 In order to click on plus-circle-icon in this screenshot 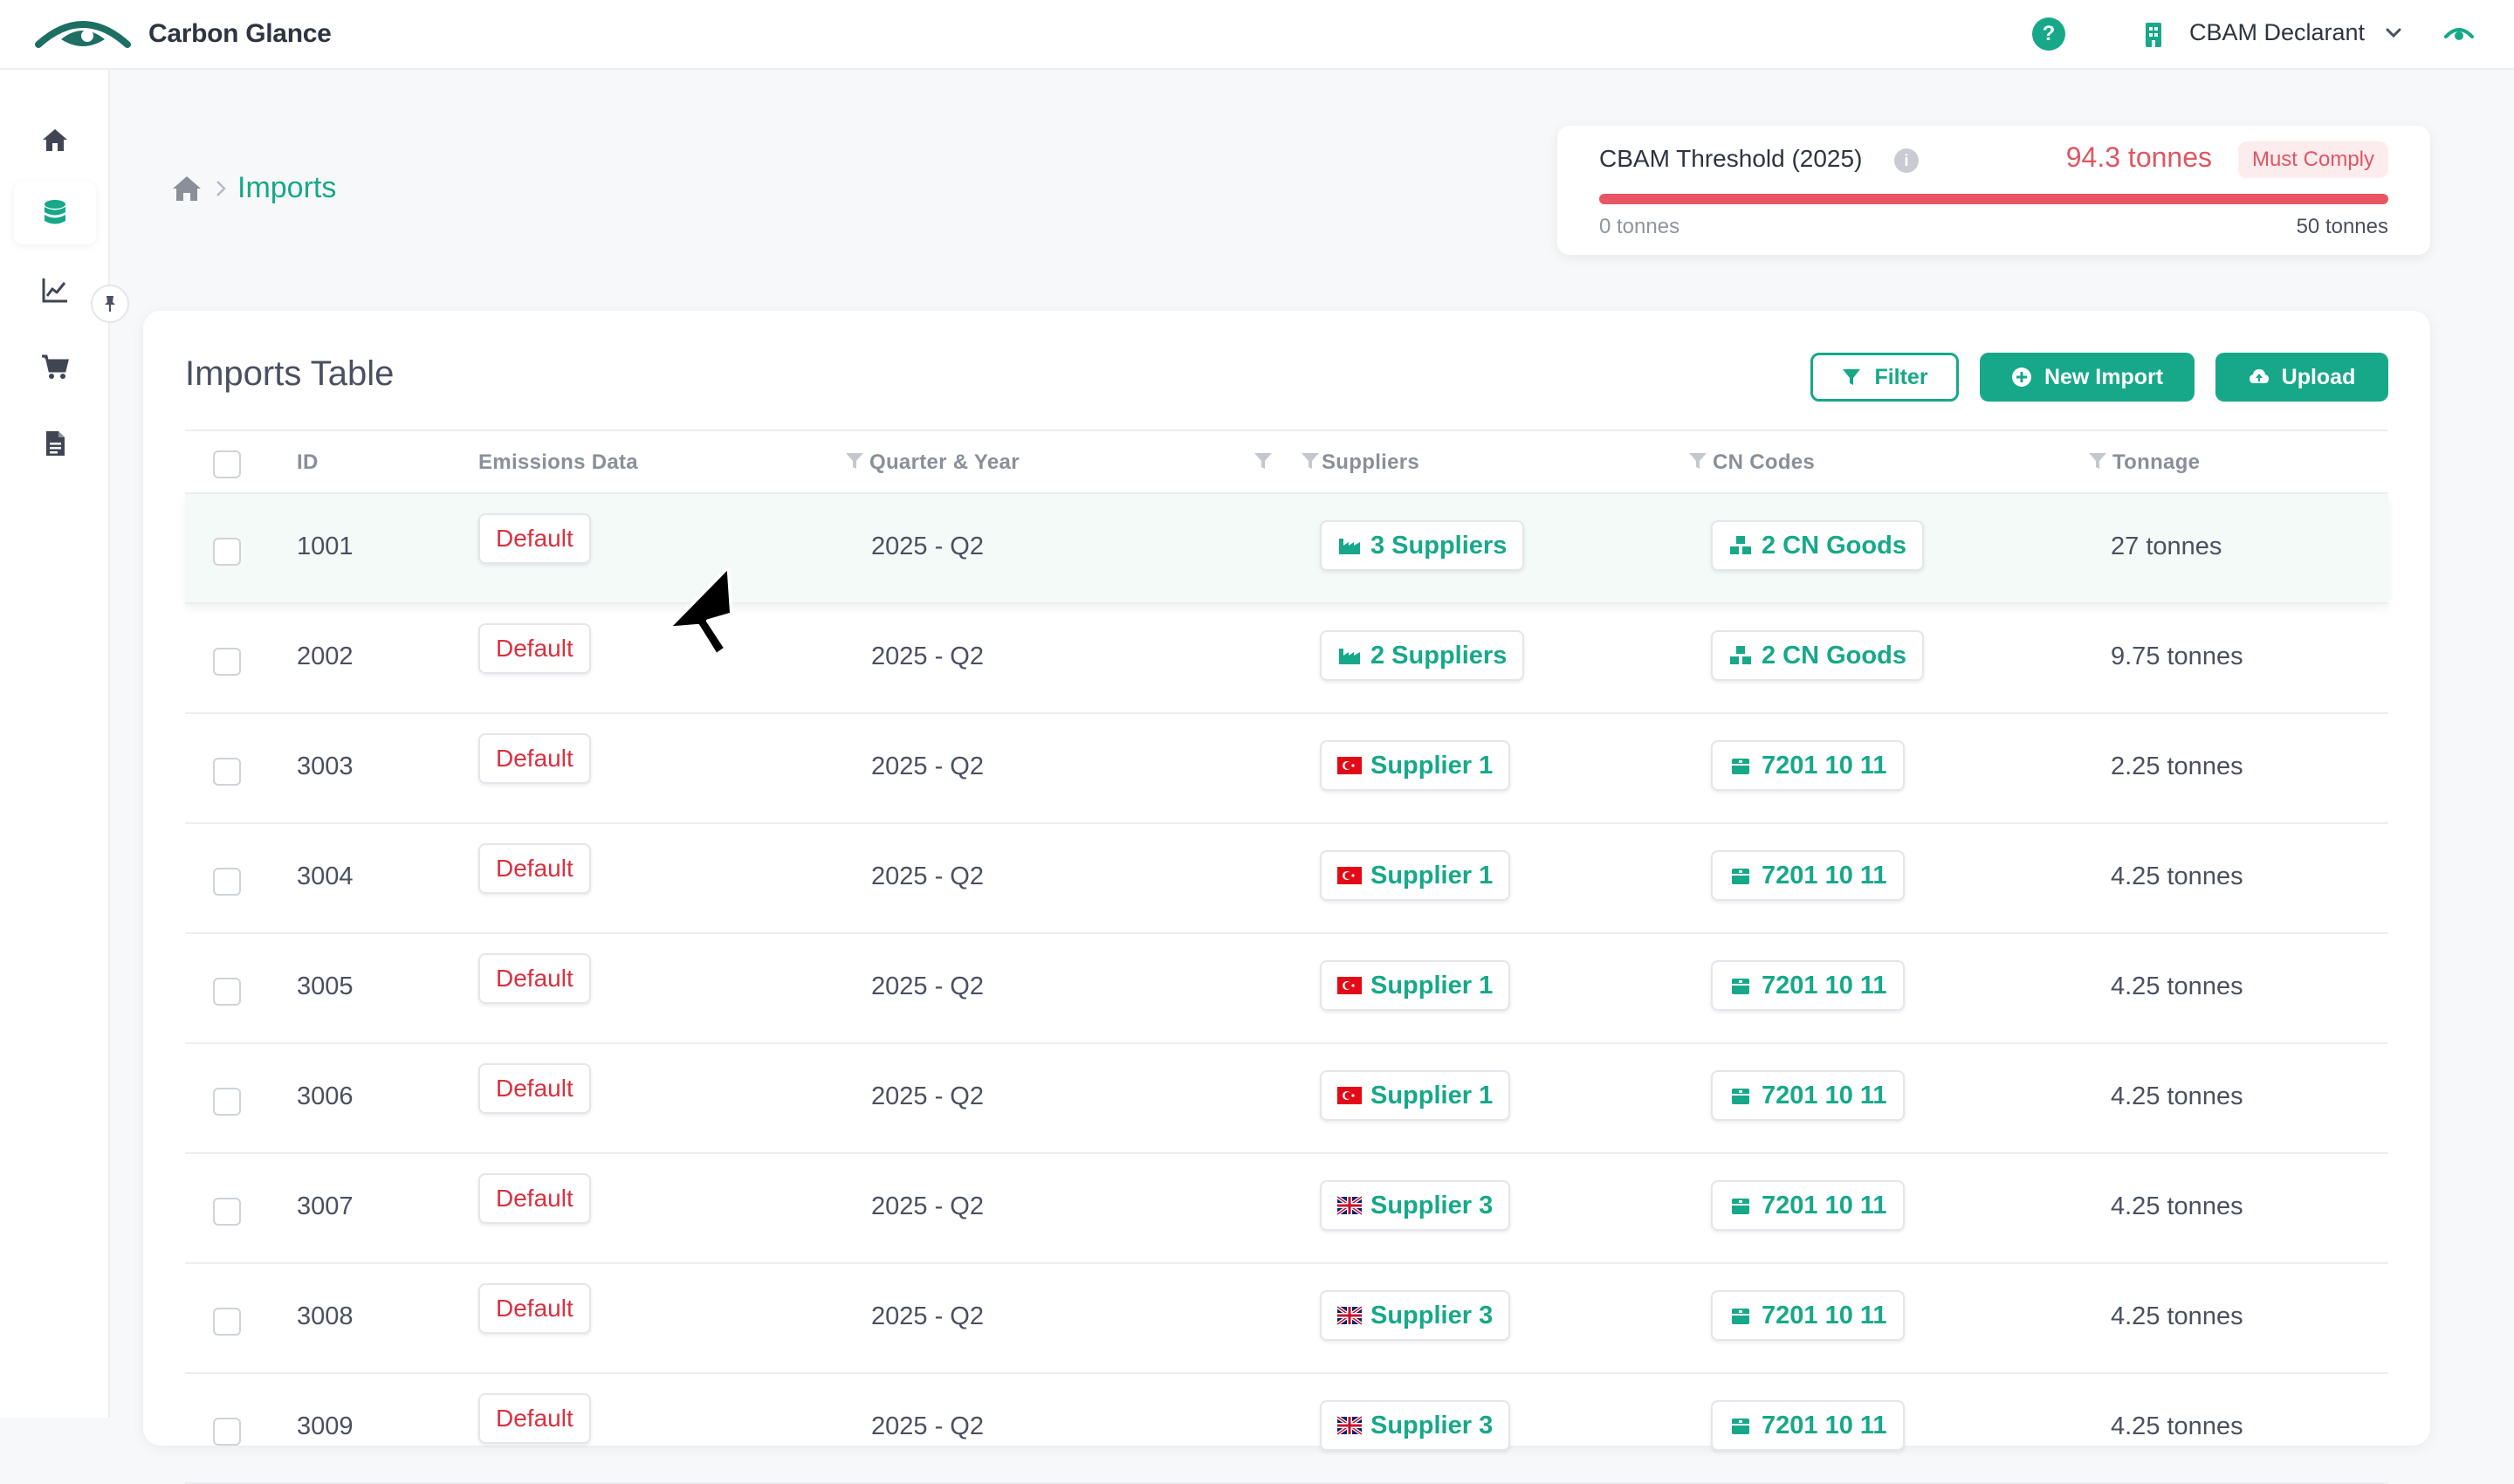, I will do `click(2021, 378)`.